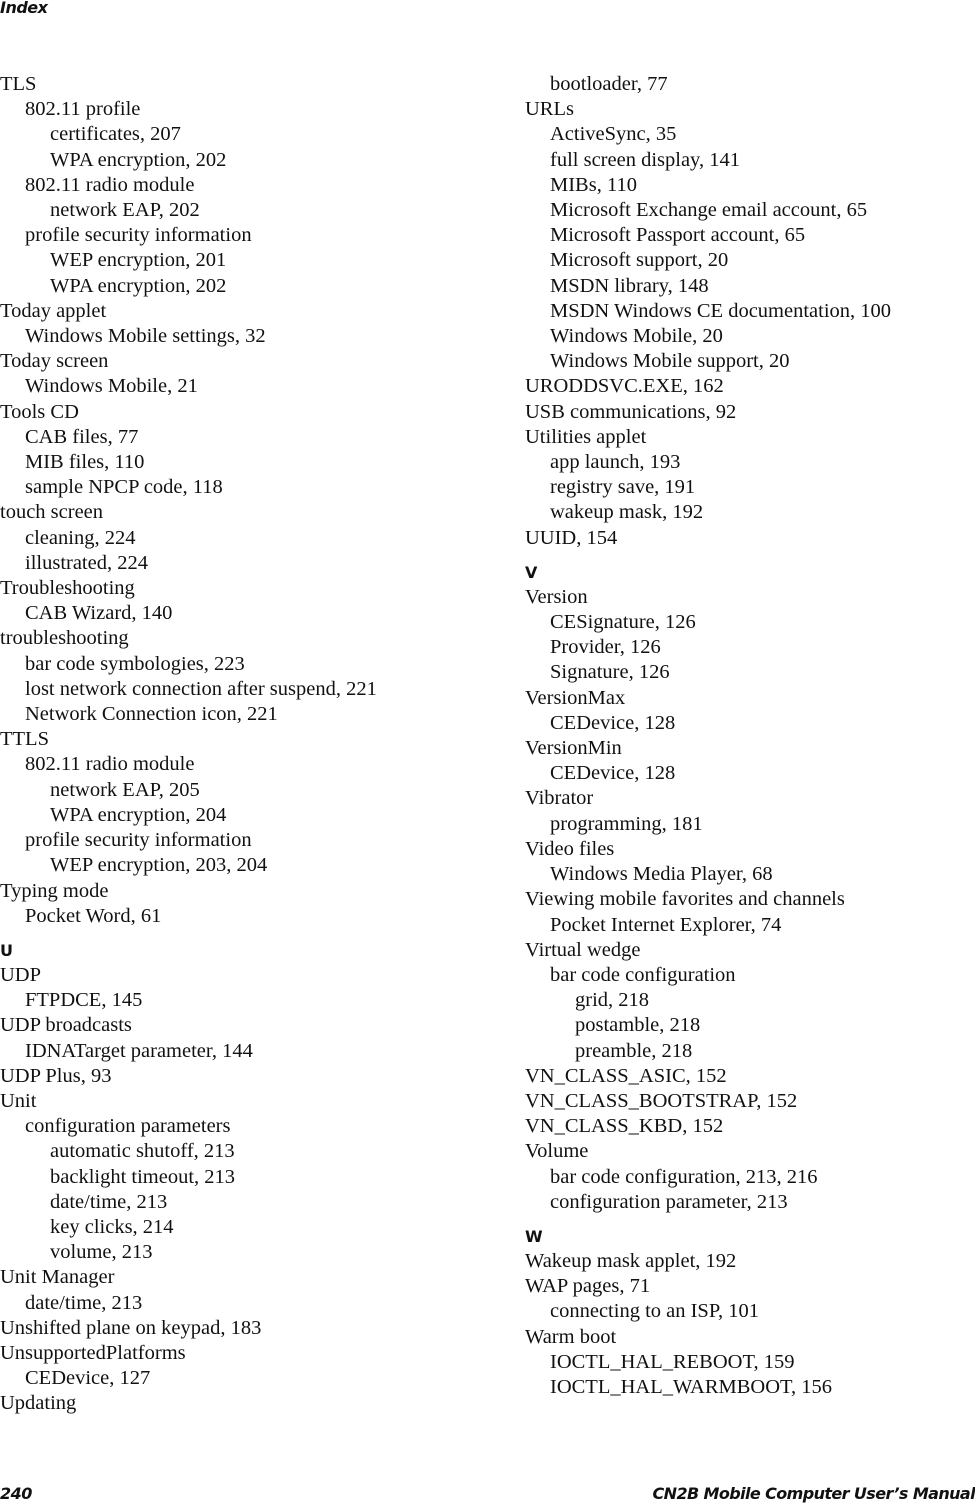  What do you see at coordinates (678, 235) in the screenshot?
I see `index-subentry: Microsoft Passport account, 65` at bounding box center [678, 235].